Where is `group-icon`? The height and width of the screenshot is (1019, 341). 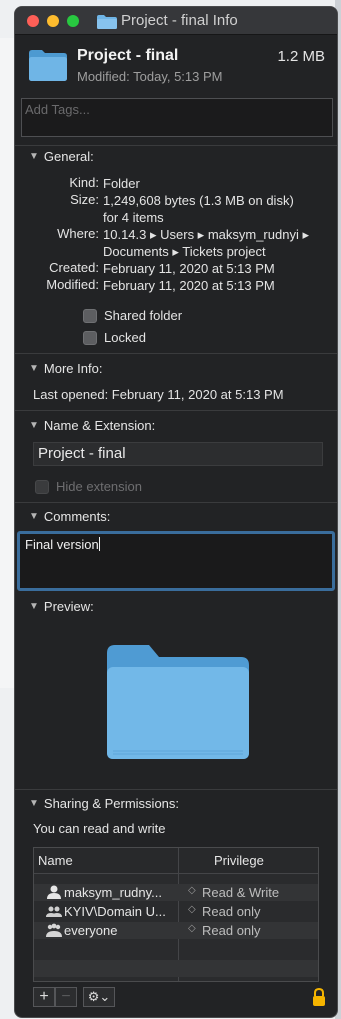
group-icon is located at coordinates (54, 911).